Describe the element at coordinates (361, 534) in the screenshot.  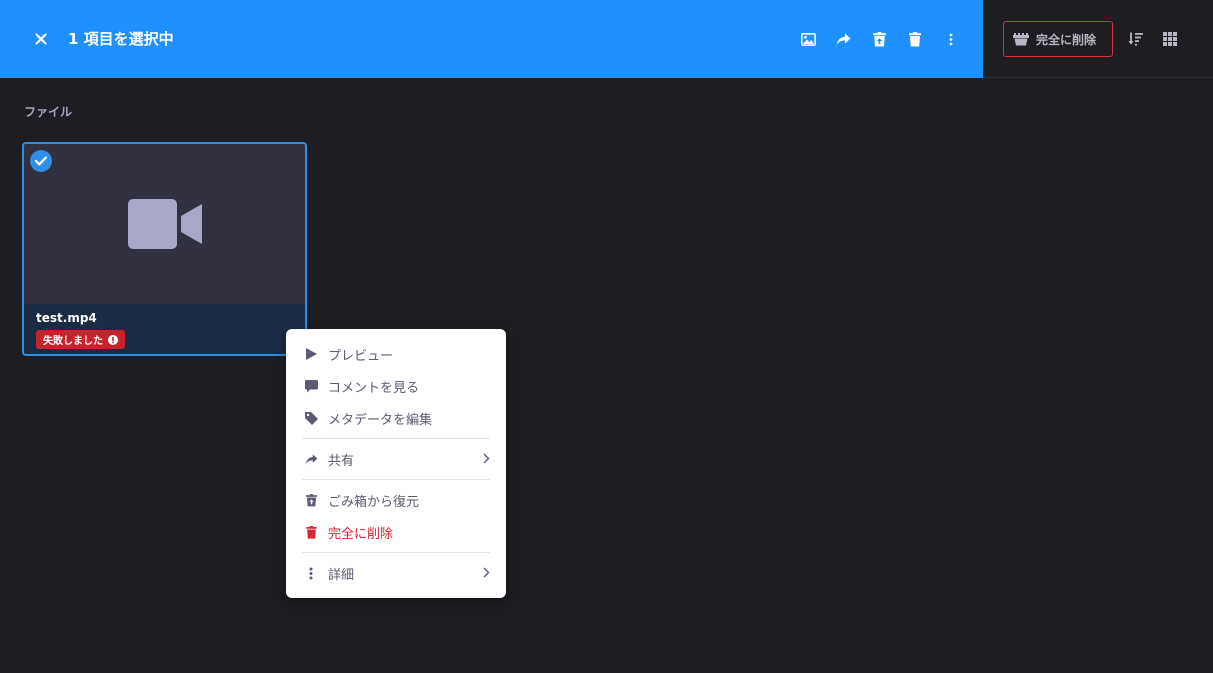
I see `menu-item-label: 完全に削除` at that location.